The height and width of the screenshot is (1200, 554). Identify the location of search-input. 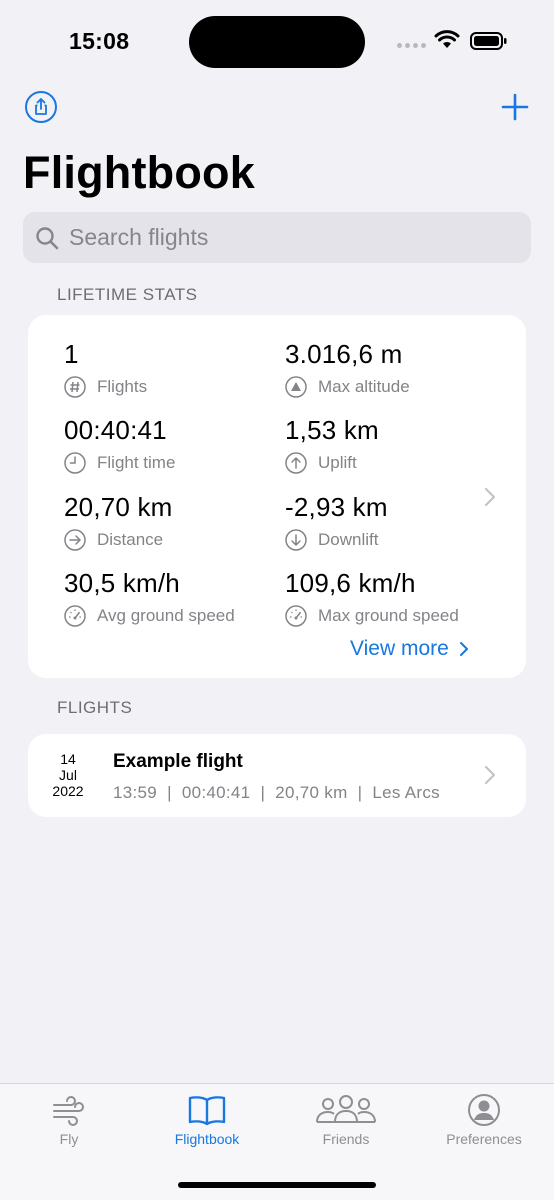
(279, 237).